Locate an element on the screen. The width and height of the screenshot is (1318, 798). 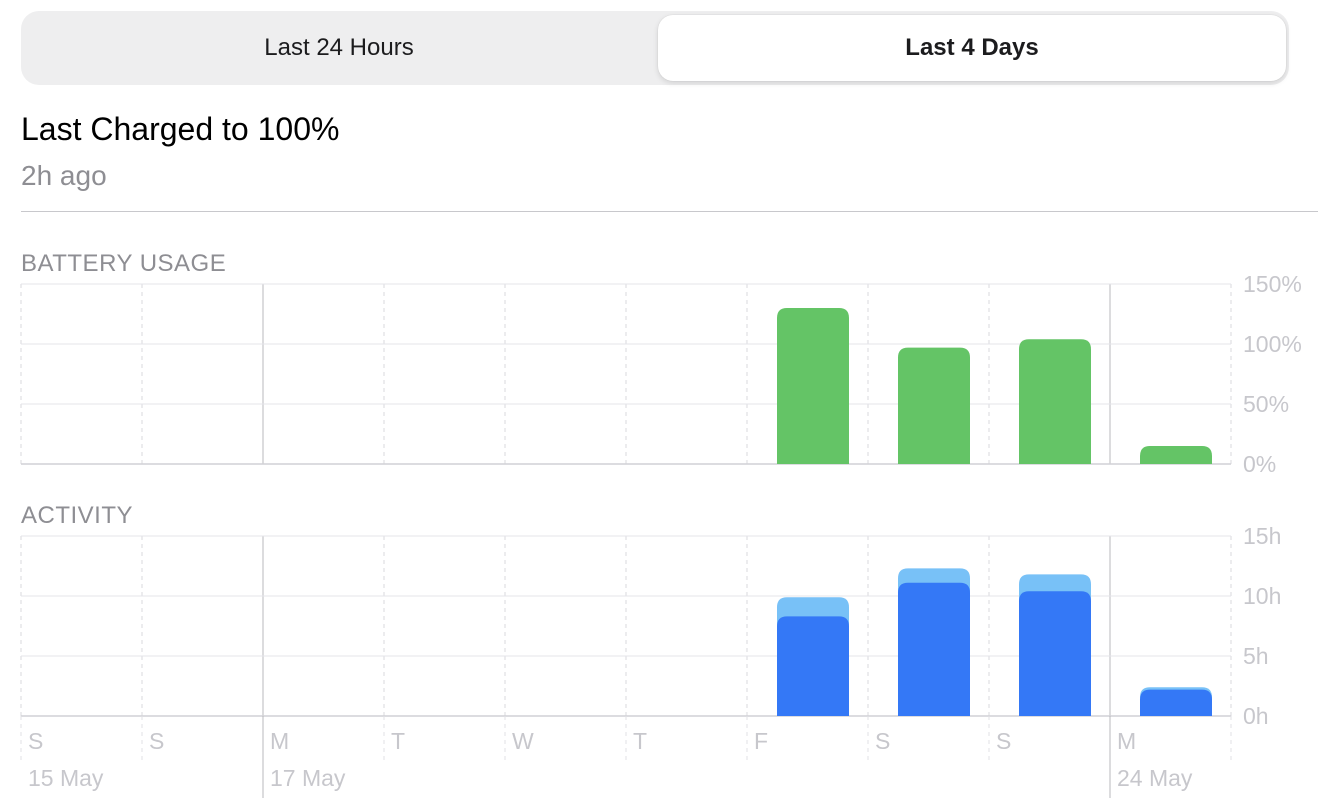
x-day-label: W is located at coordinates (523, 741).